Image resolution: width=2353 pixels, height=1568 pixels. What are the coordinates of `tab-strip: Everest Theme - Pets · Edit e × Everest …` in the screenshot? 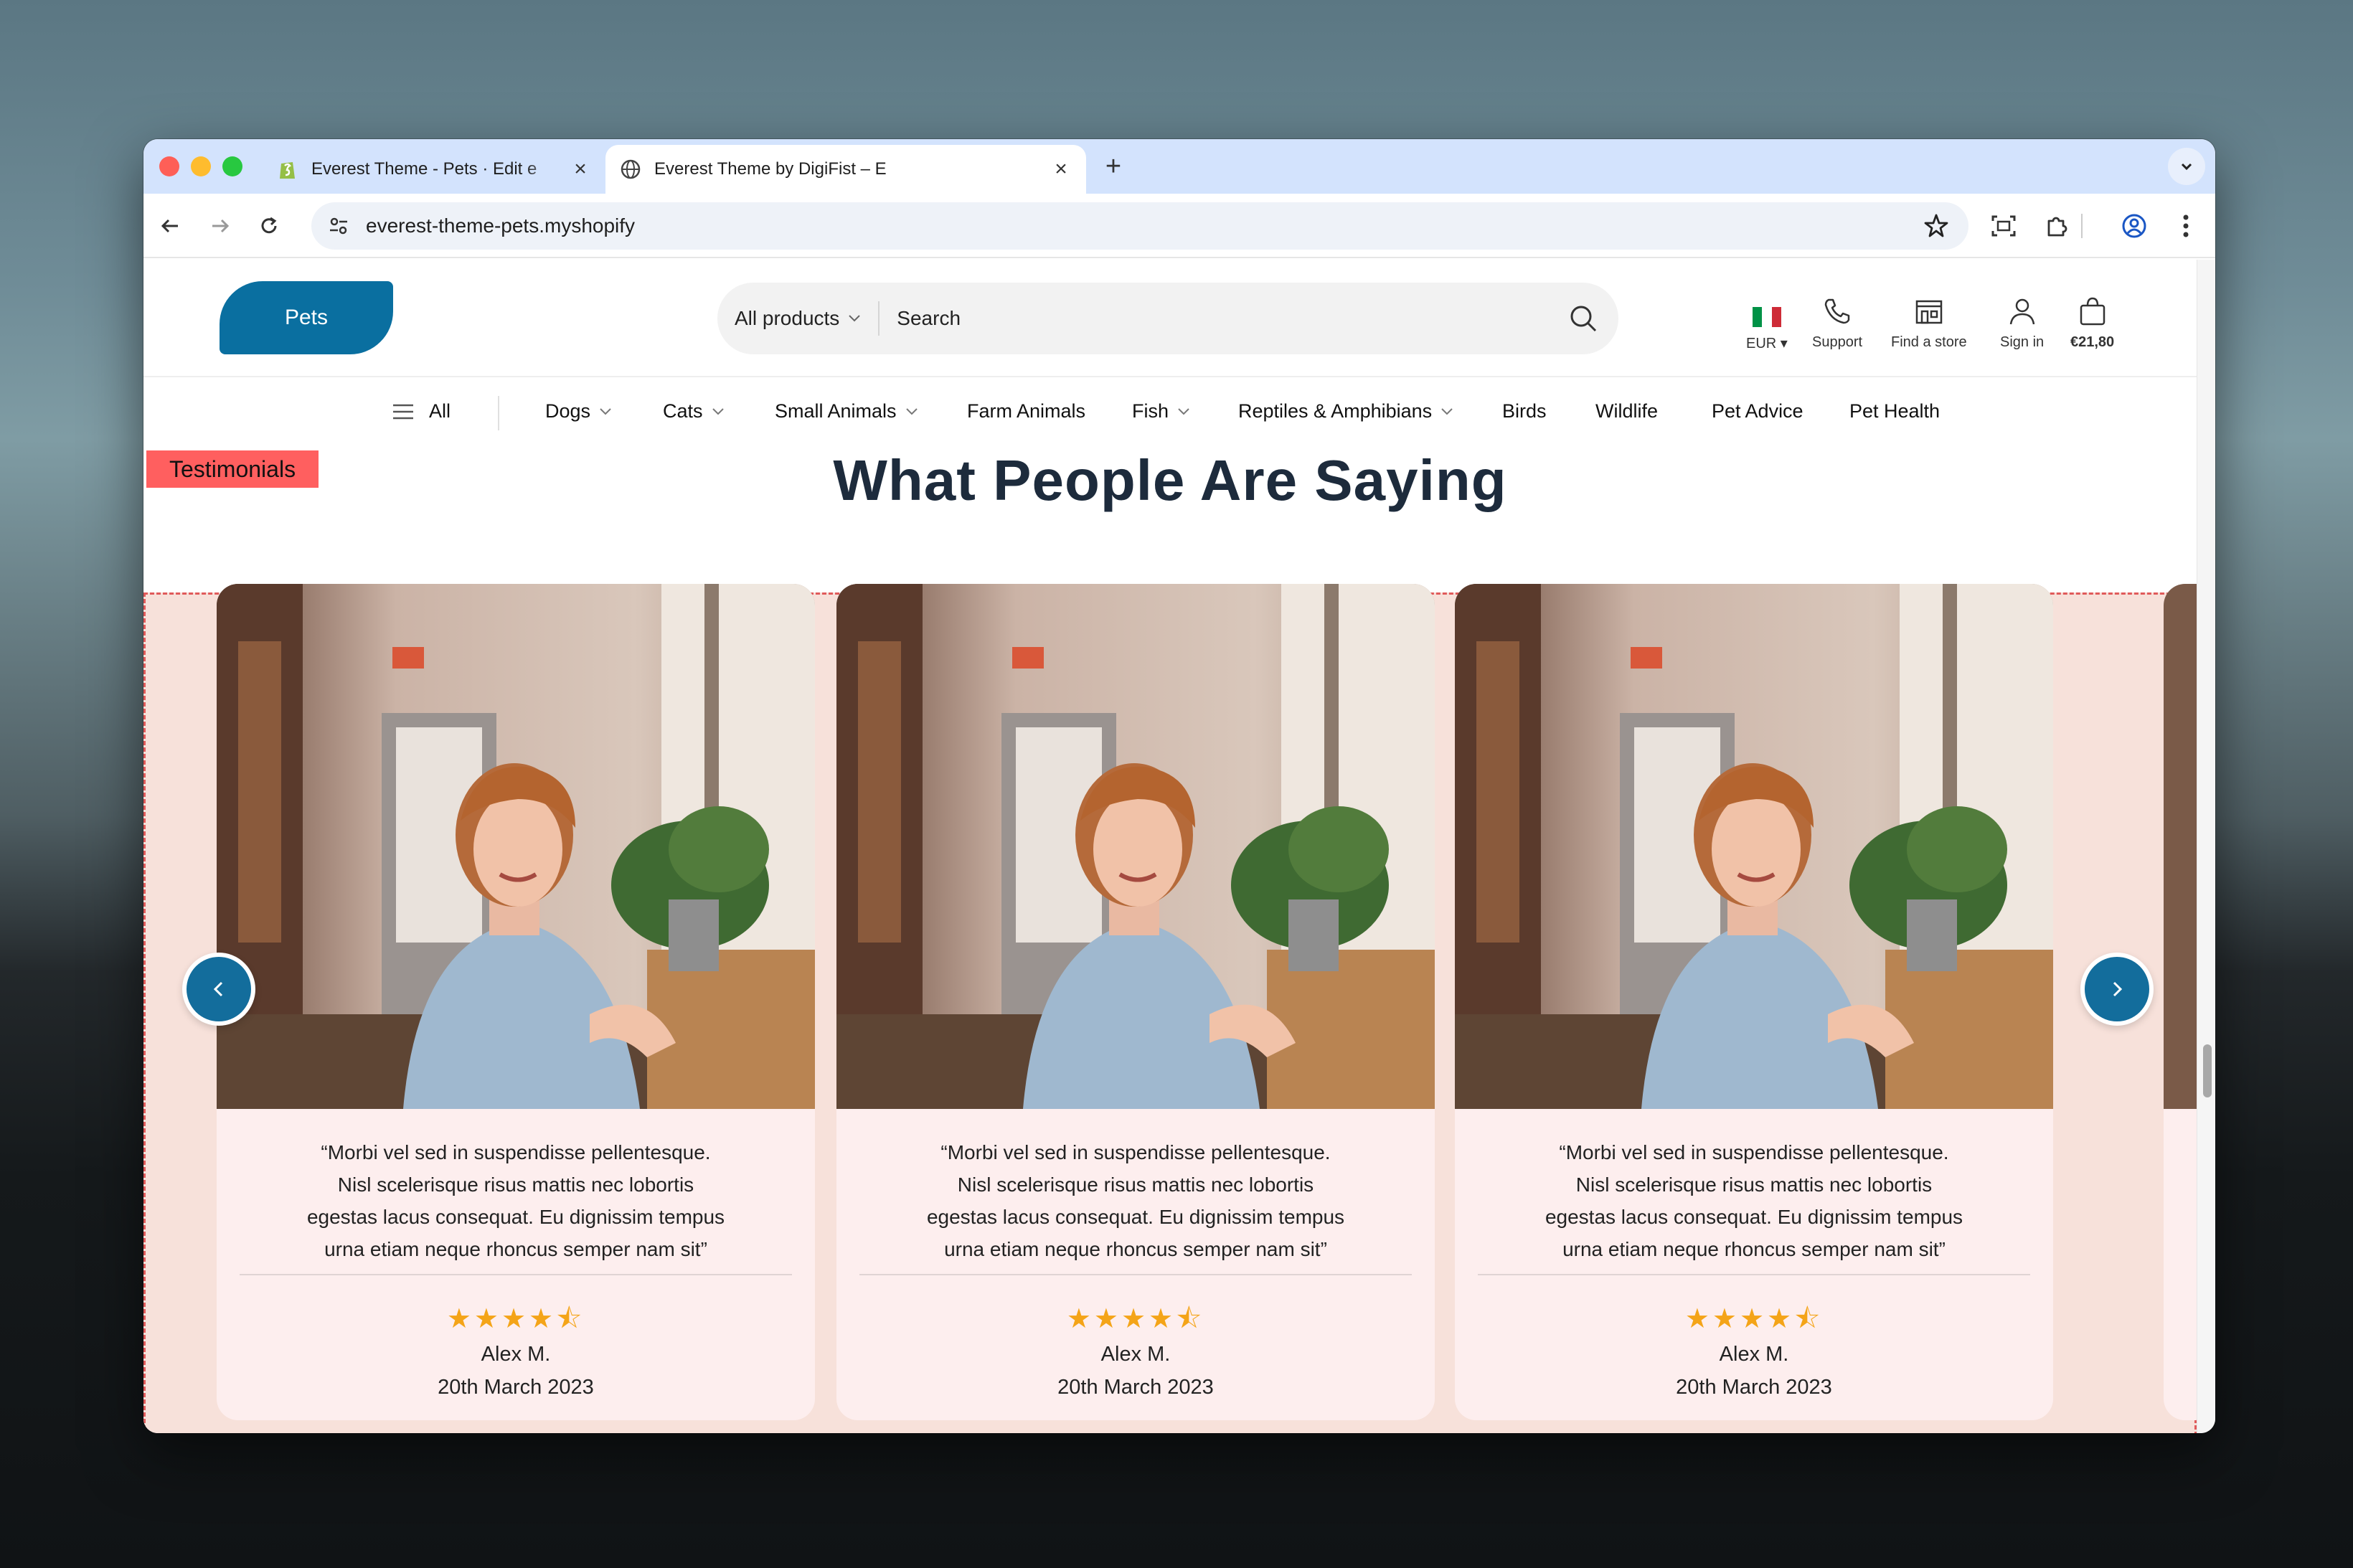 It's located at (1179, 166).